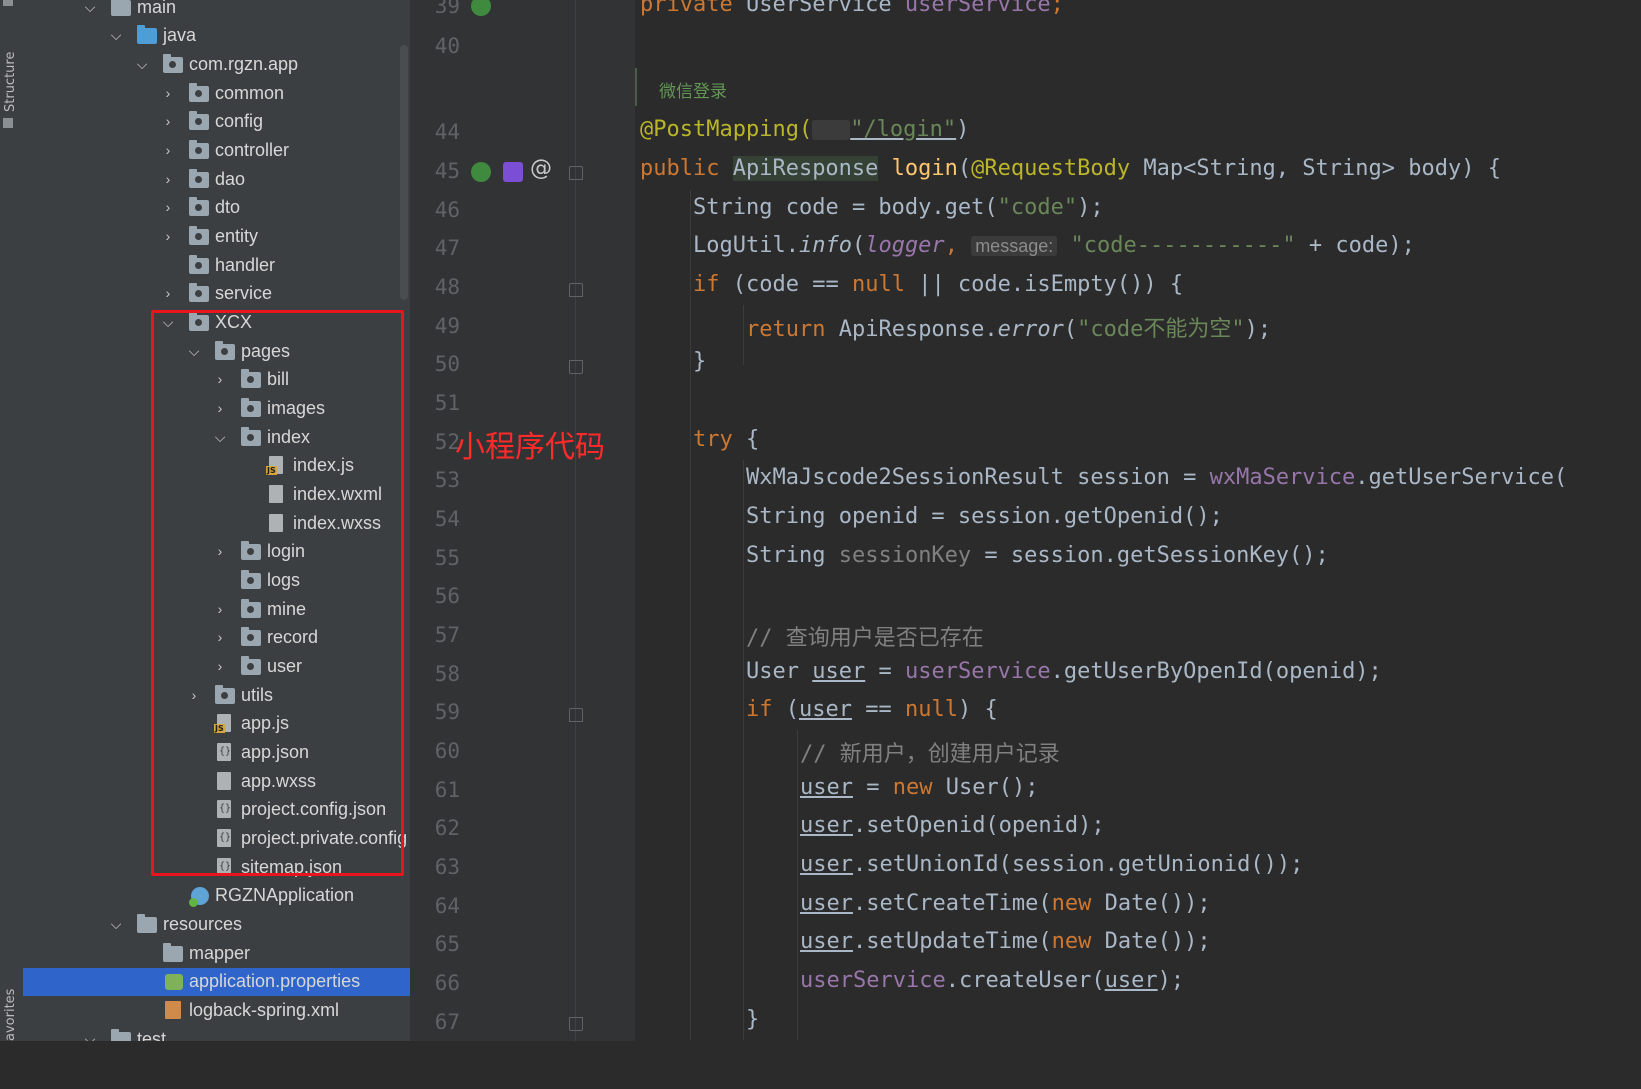 This screenshot has height=1089, width=1641. Describe the element at coordinates (216, 36) in the screenshot. I see `tree-item-java: ⌵ java` at that location.